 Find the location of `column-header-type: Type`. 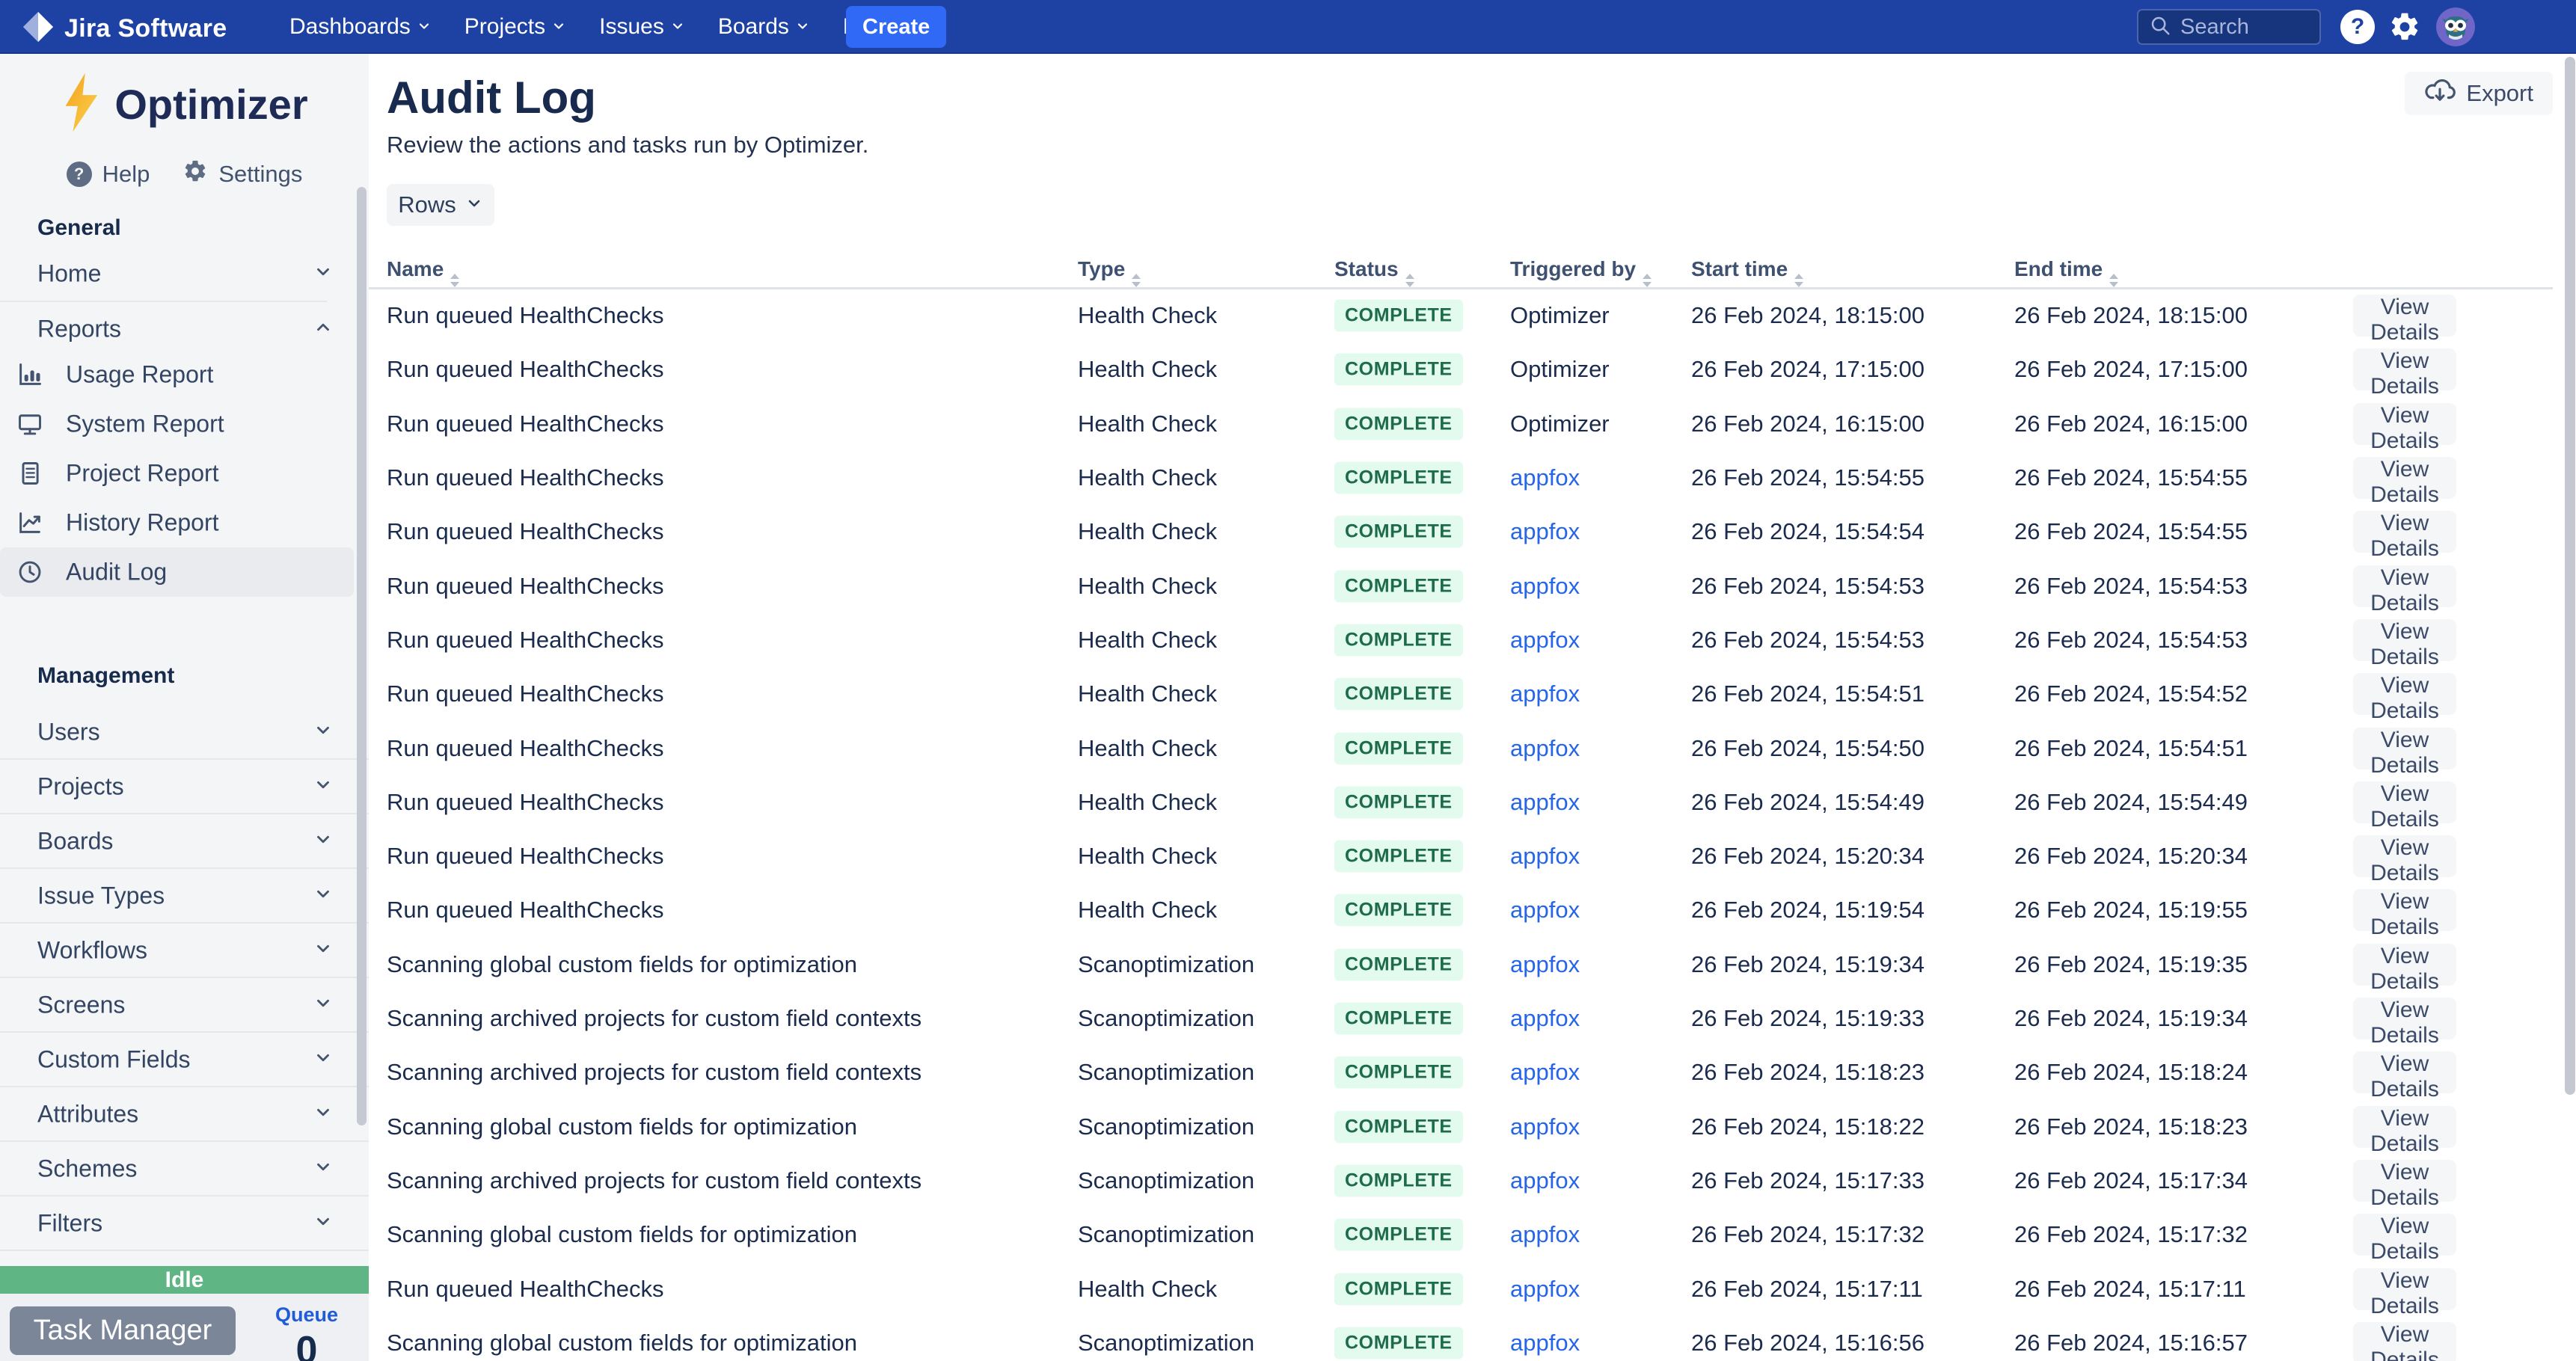

column-header-type: Type is located at coordinates (1109, 271).